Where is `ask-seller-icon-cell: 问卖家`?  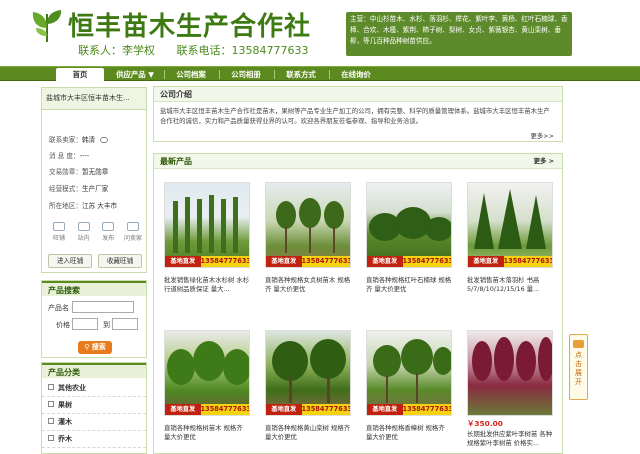 ask-seller-icon-cell: 问卖家 is located at coordinates (133, 232).